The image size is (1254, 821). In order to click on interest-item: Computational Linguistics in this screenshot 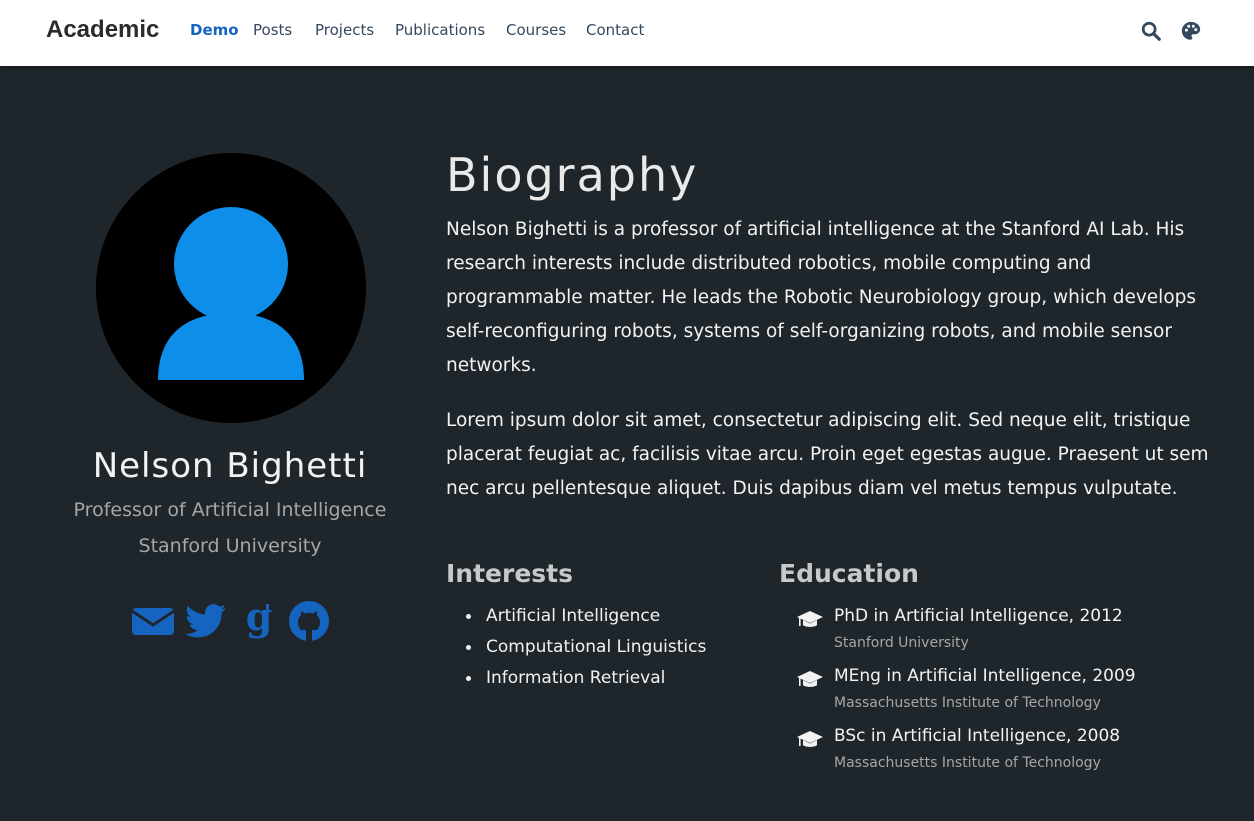, I will do `click(585, 652)`.